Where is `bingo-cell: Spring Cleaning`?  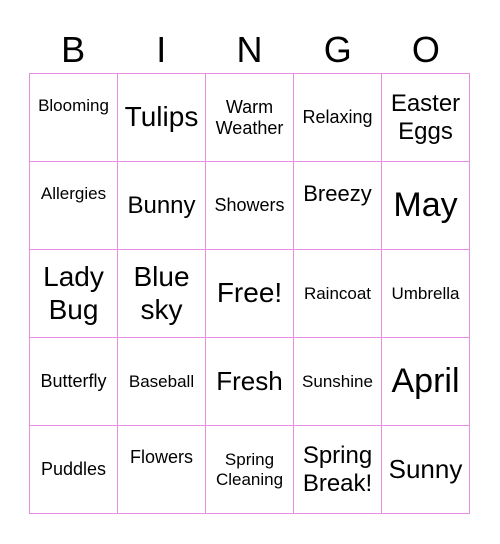
bingo-cell: Spring Cleaning is located at coordinates (250, 470).